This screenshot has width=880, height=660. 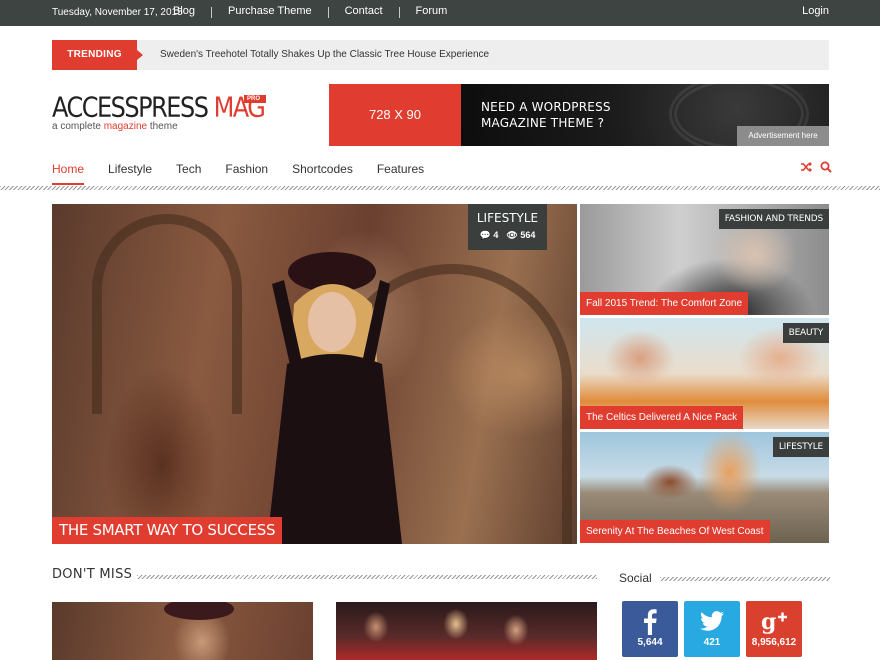 What do you see at coordinates (322, 169) in the screenshot?
I see `nav-shortcodes: Shortcodes` at bounding box center [322, 169].